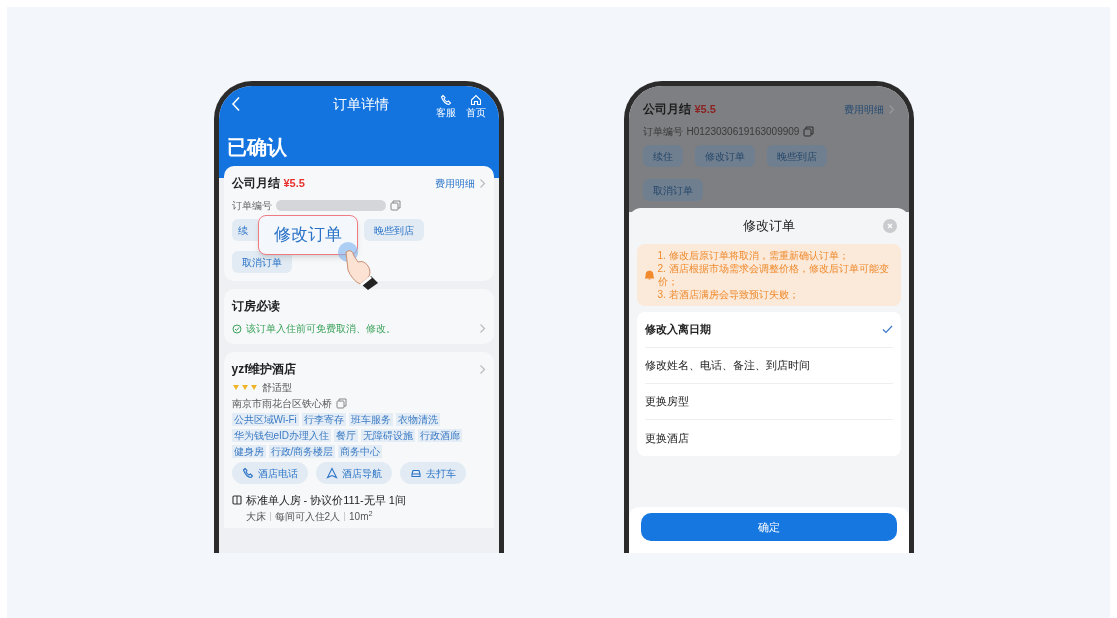 This screenshot has width=1117, height=618. What do you see at coordinates (728, 294) in the screenshot?
I see `notice-line: 3. 若酒店满房会导致预订失败；` at bounding box center [728, 294].